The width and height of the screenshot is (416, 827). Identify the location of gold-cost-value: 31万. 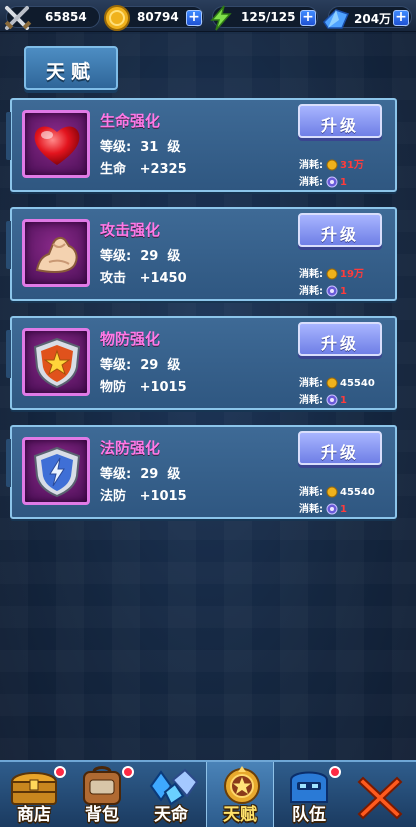
(352, 165).